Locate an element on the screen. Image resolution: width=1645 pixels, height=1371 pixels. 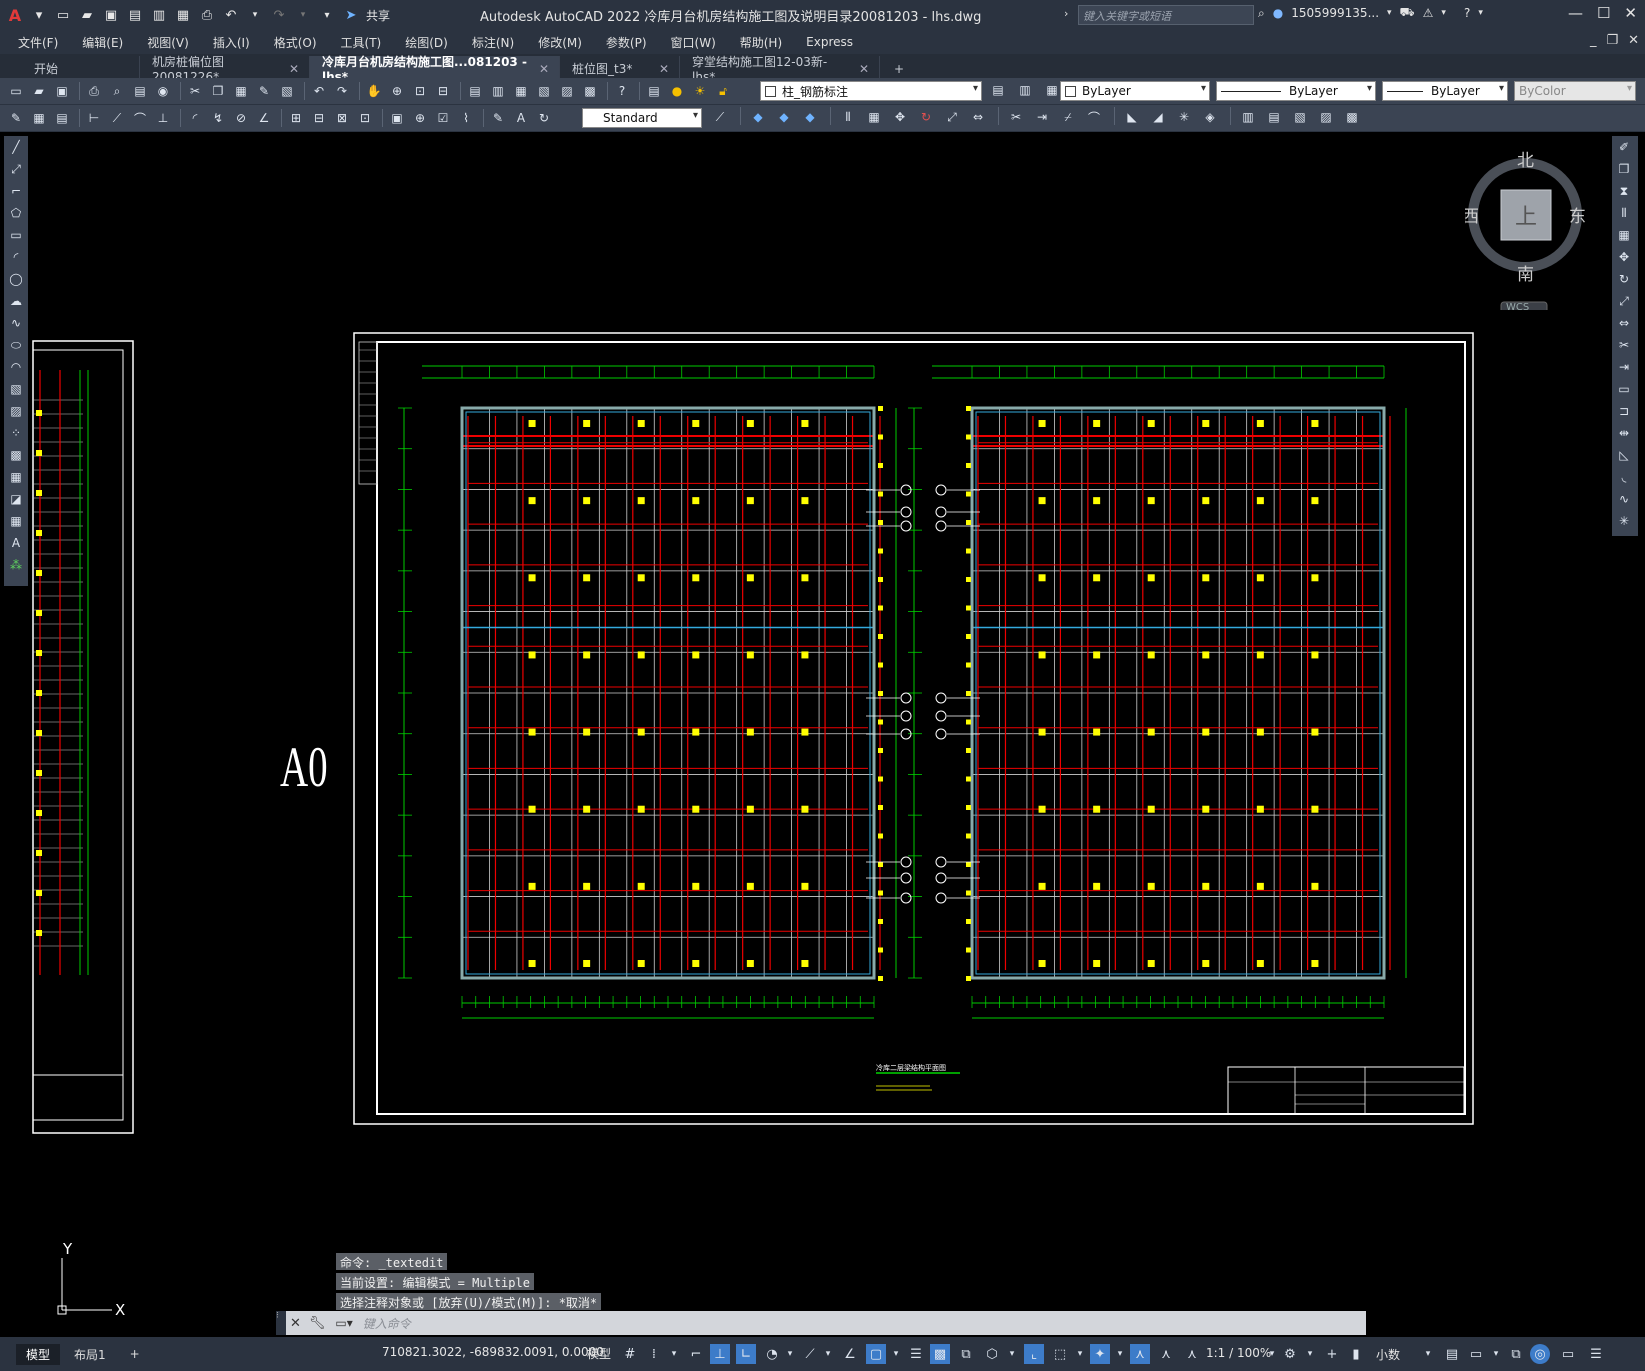
selection-filter-icon: ⬚ is located at coordinates (1060, 1354).